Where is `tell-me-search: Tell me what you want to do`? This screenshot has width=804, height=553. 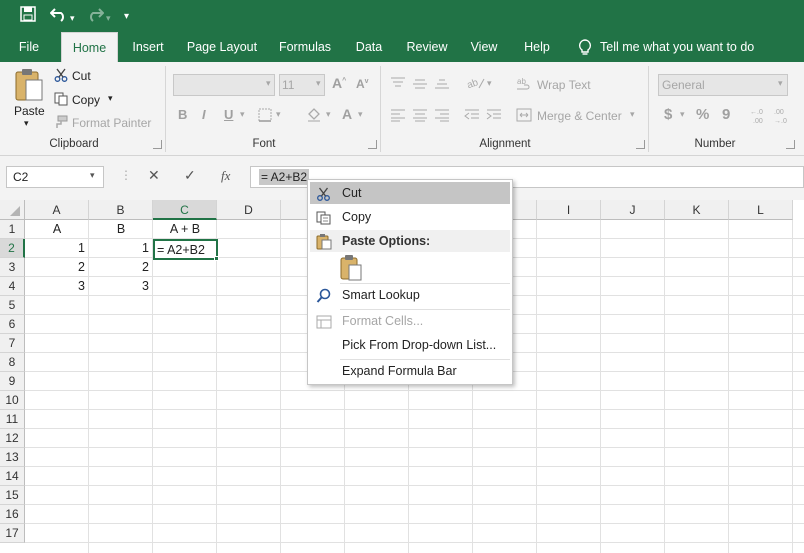 tell-me-search: Tell me what you want to do is located at coordinates (680, 47).